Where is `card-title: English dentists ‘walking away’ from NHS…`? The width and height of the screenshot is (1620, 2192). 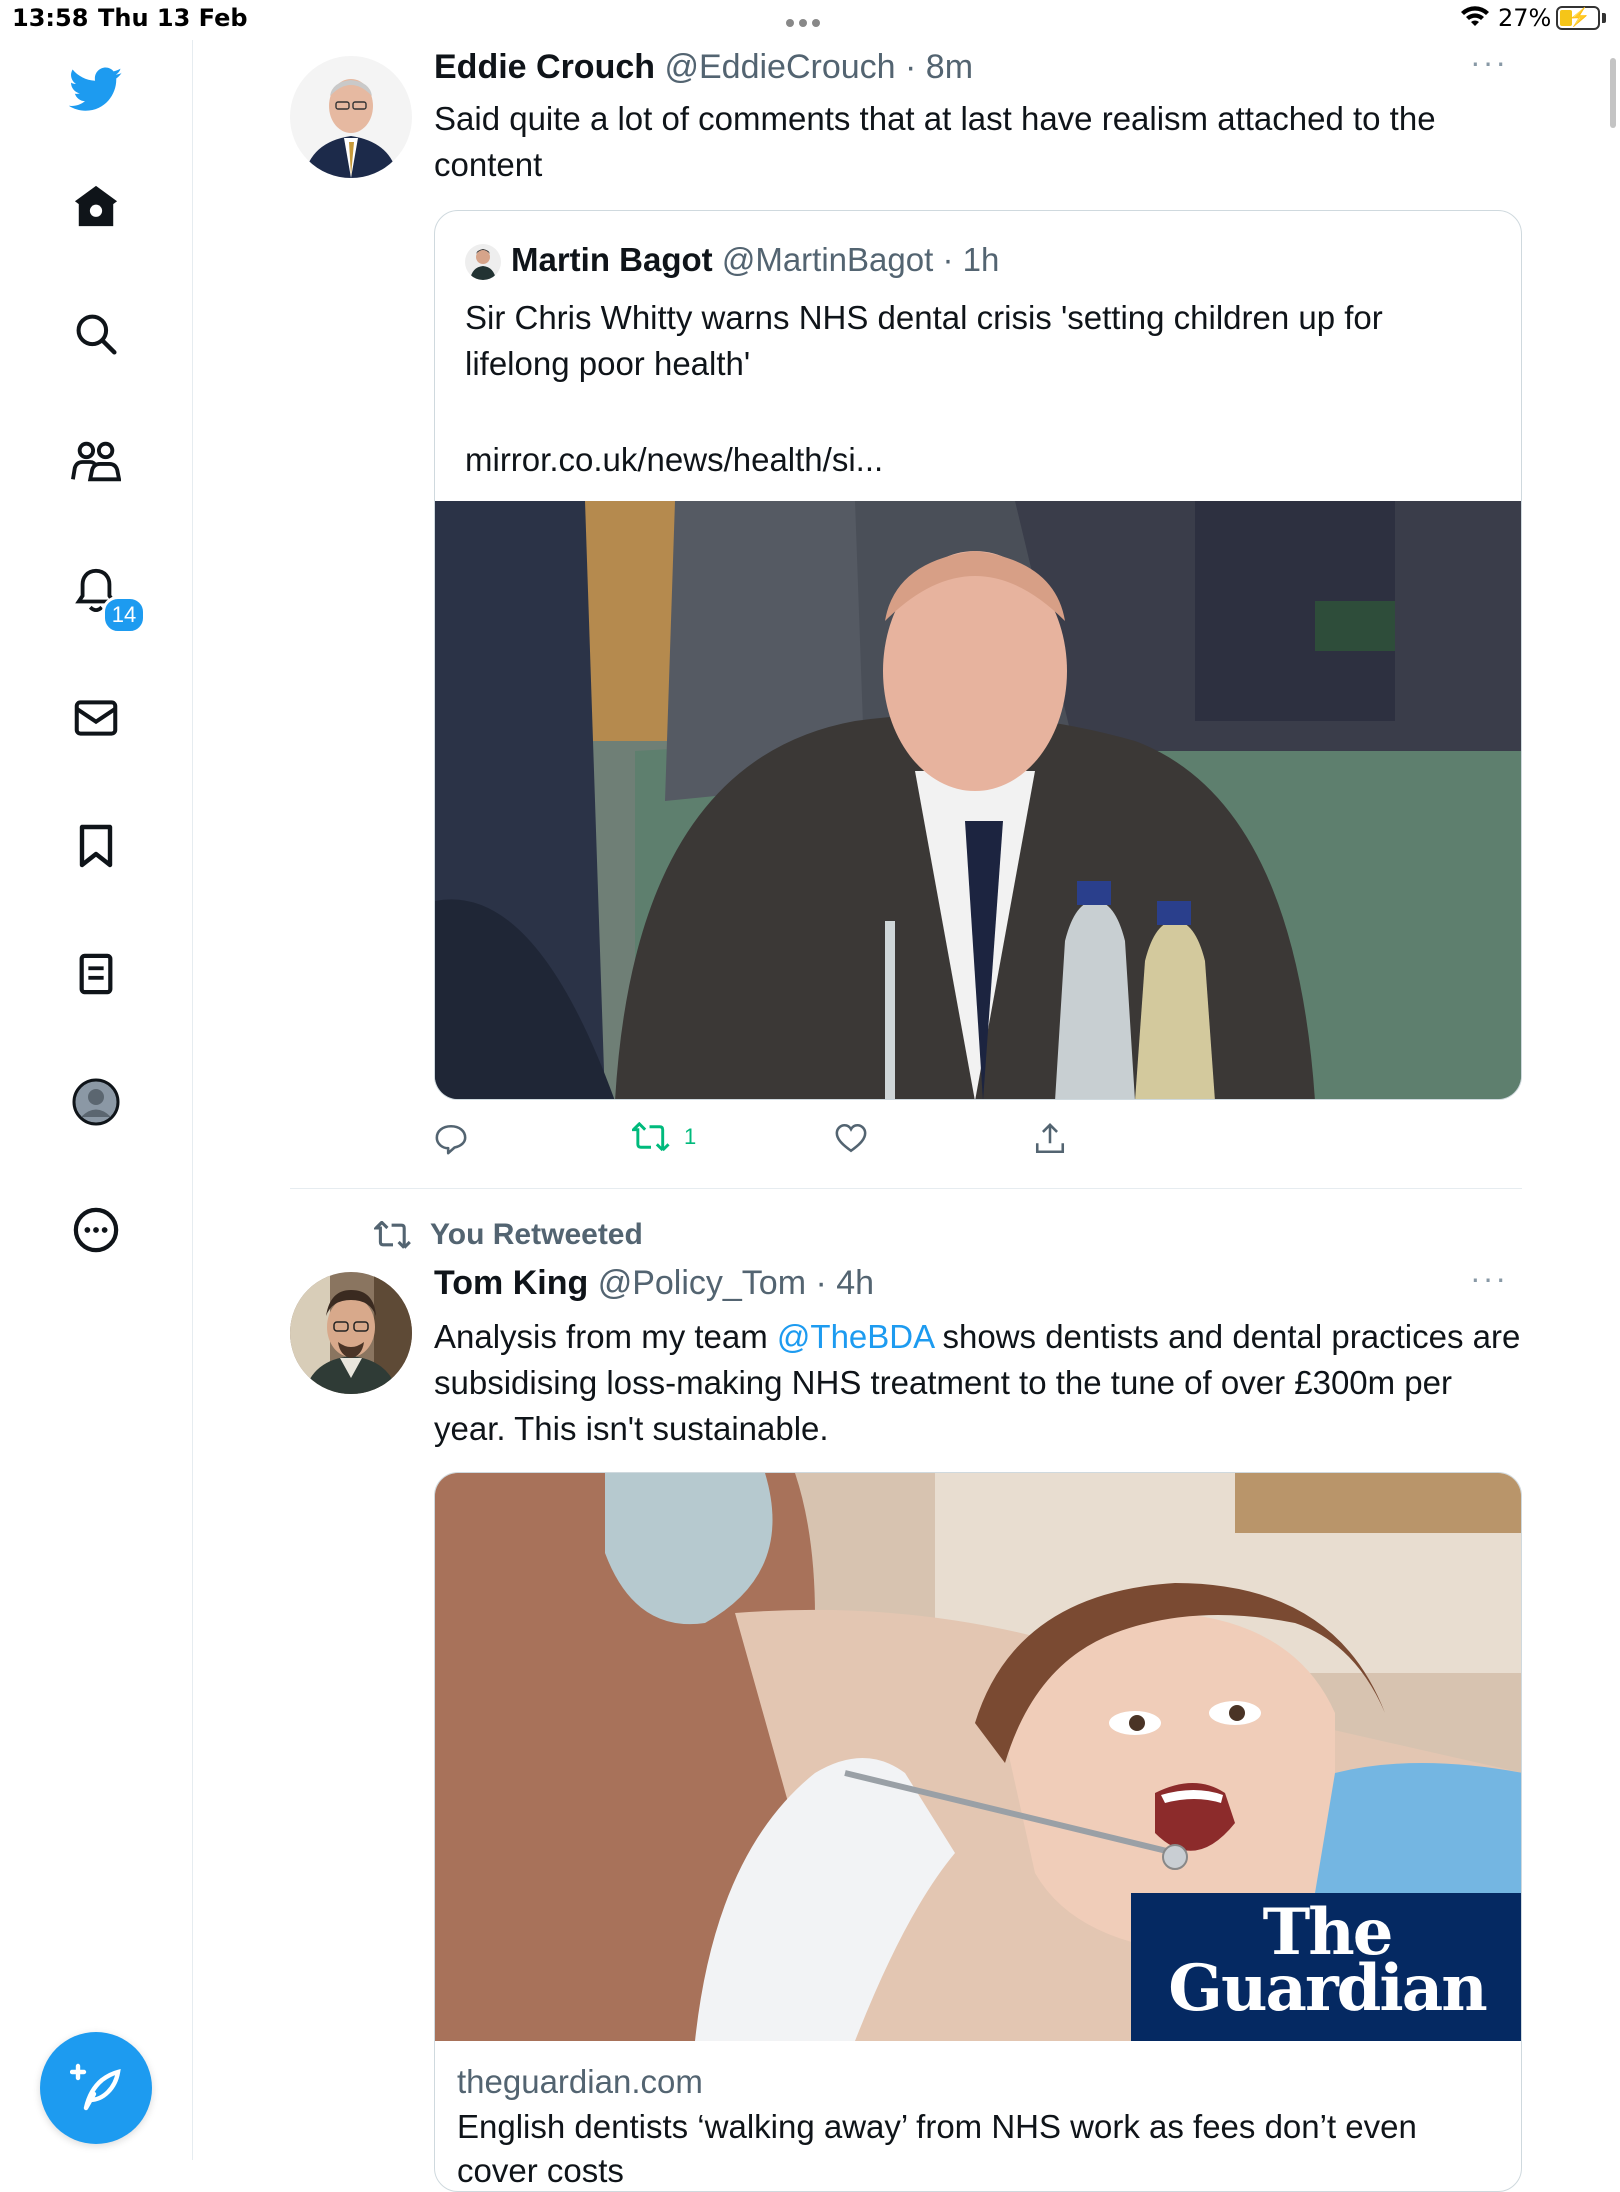 card-title: English dentists ‘walking away’ from NHS… is located at coordinates (937, 2148).